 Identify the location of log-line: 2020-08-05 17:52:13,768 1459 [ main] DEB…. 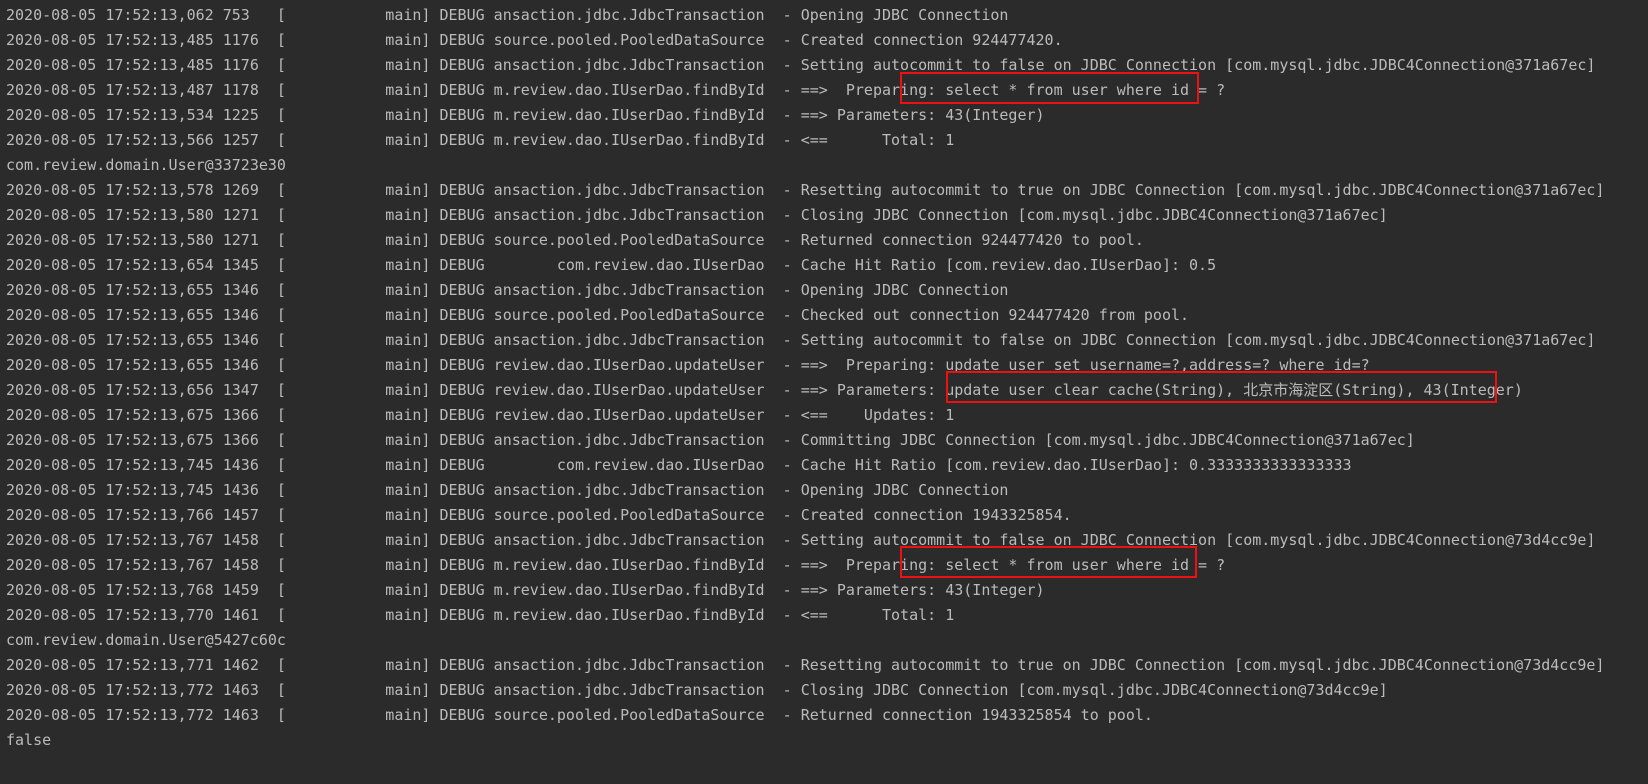
(525, 590).